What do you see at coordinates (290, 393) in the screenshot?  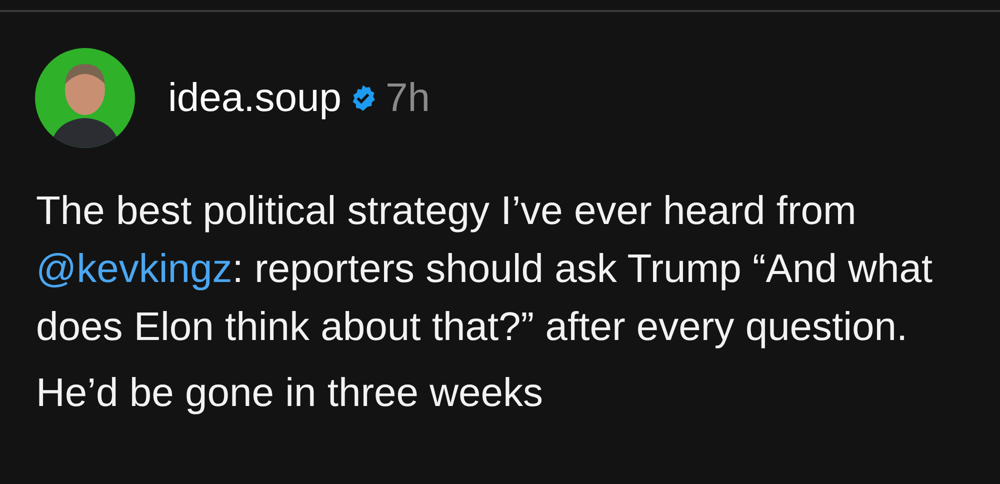 I see `post-text: He’d be gone in three weeks` at bounding box center [290, 393].